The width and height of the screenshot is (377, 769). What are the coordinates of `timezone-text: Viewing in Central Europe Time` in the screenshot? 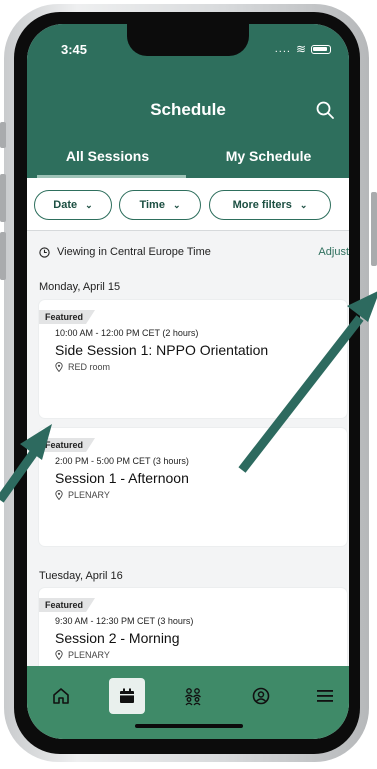 It's located at (134, 252).